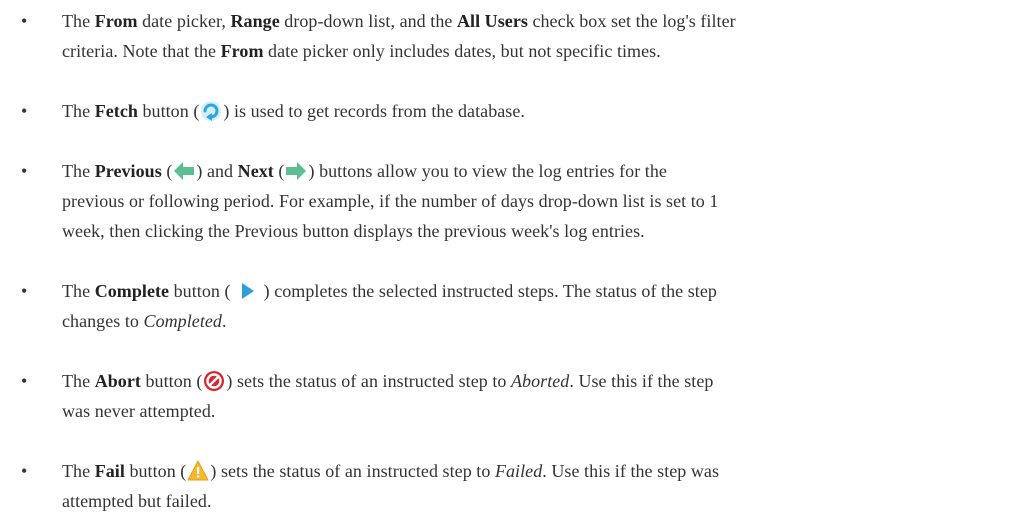  I want to click on play-icon, so click(247, 291).